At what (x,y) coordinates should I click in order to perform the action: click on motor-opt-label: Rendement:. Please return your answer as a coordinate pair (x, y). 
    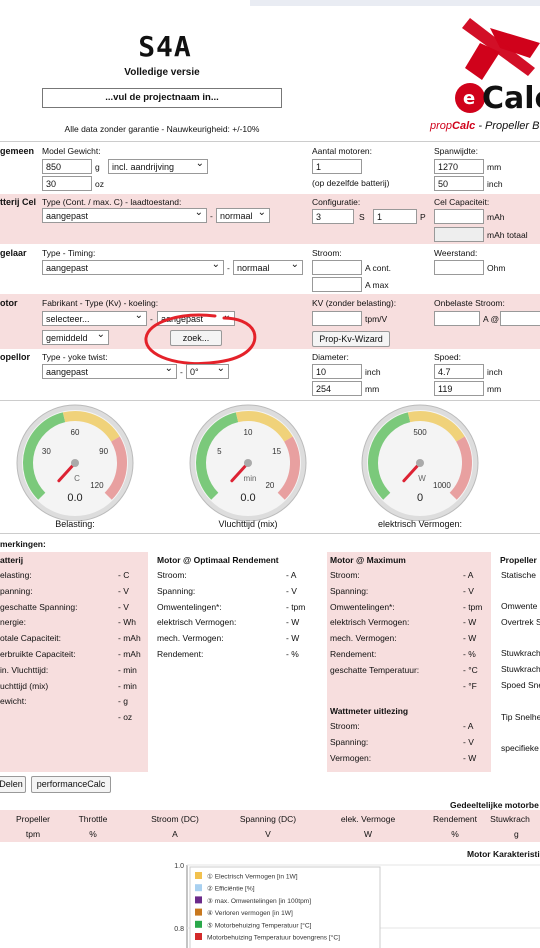
    Looking at the image, I should click on (180, 654).